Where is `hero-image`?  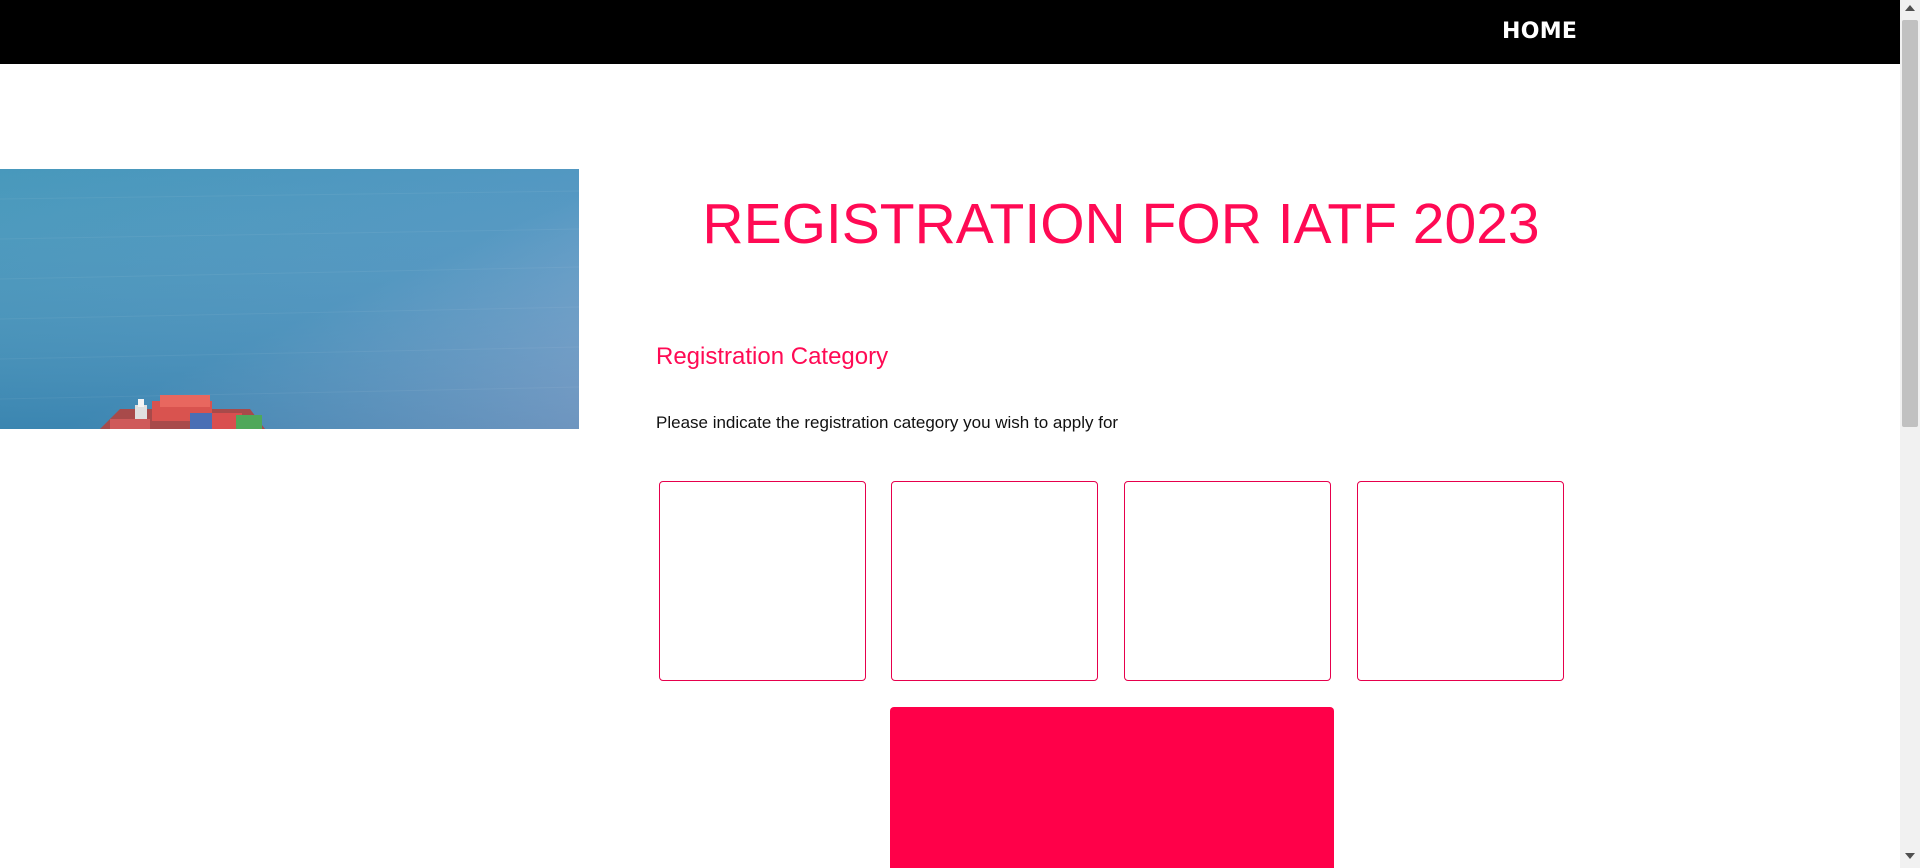 hero-image is located at coordinates (289, 299).